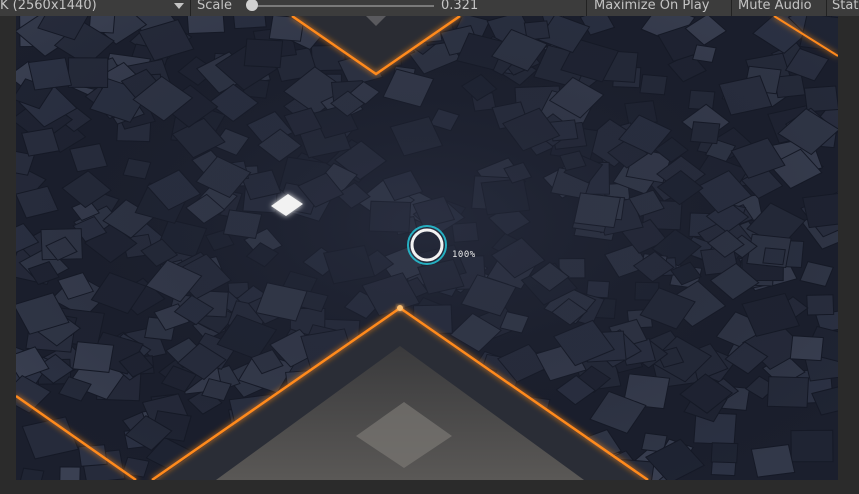 This screenshot has width=859, height=494. What do you see at coordinates (343, 6) in the screenshot?
I see `scale-slider` at bounding box center [343, 6].